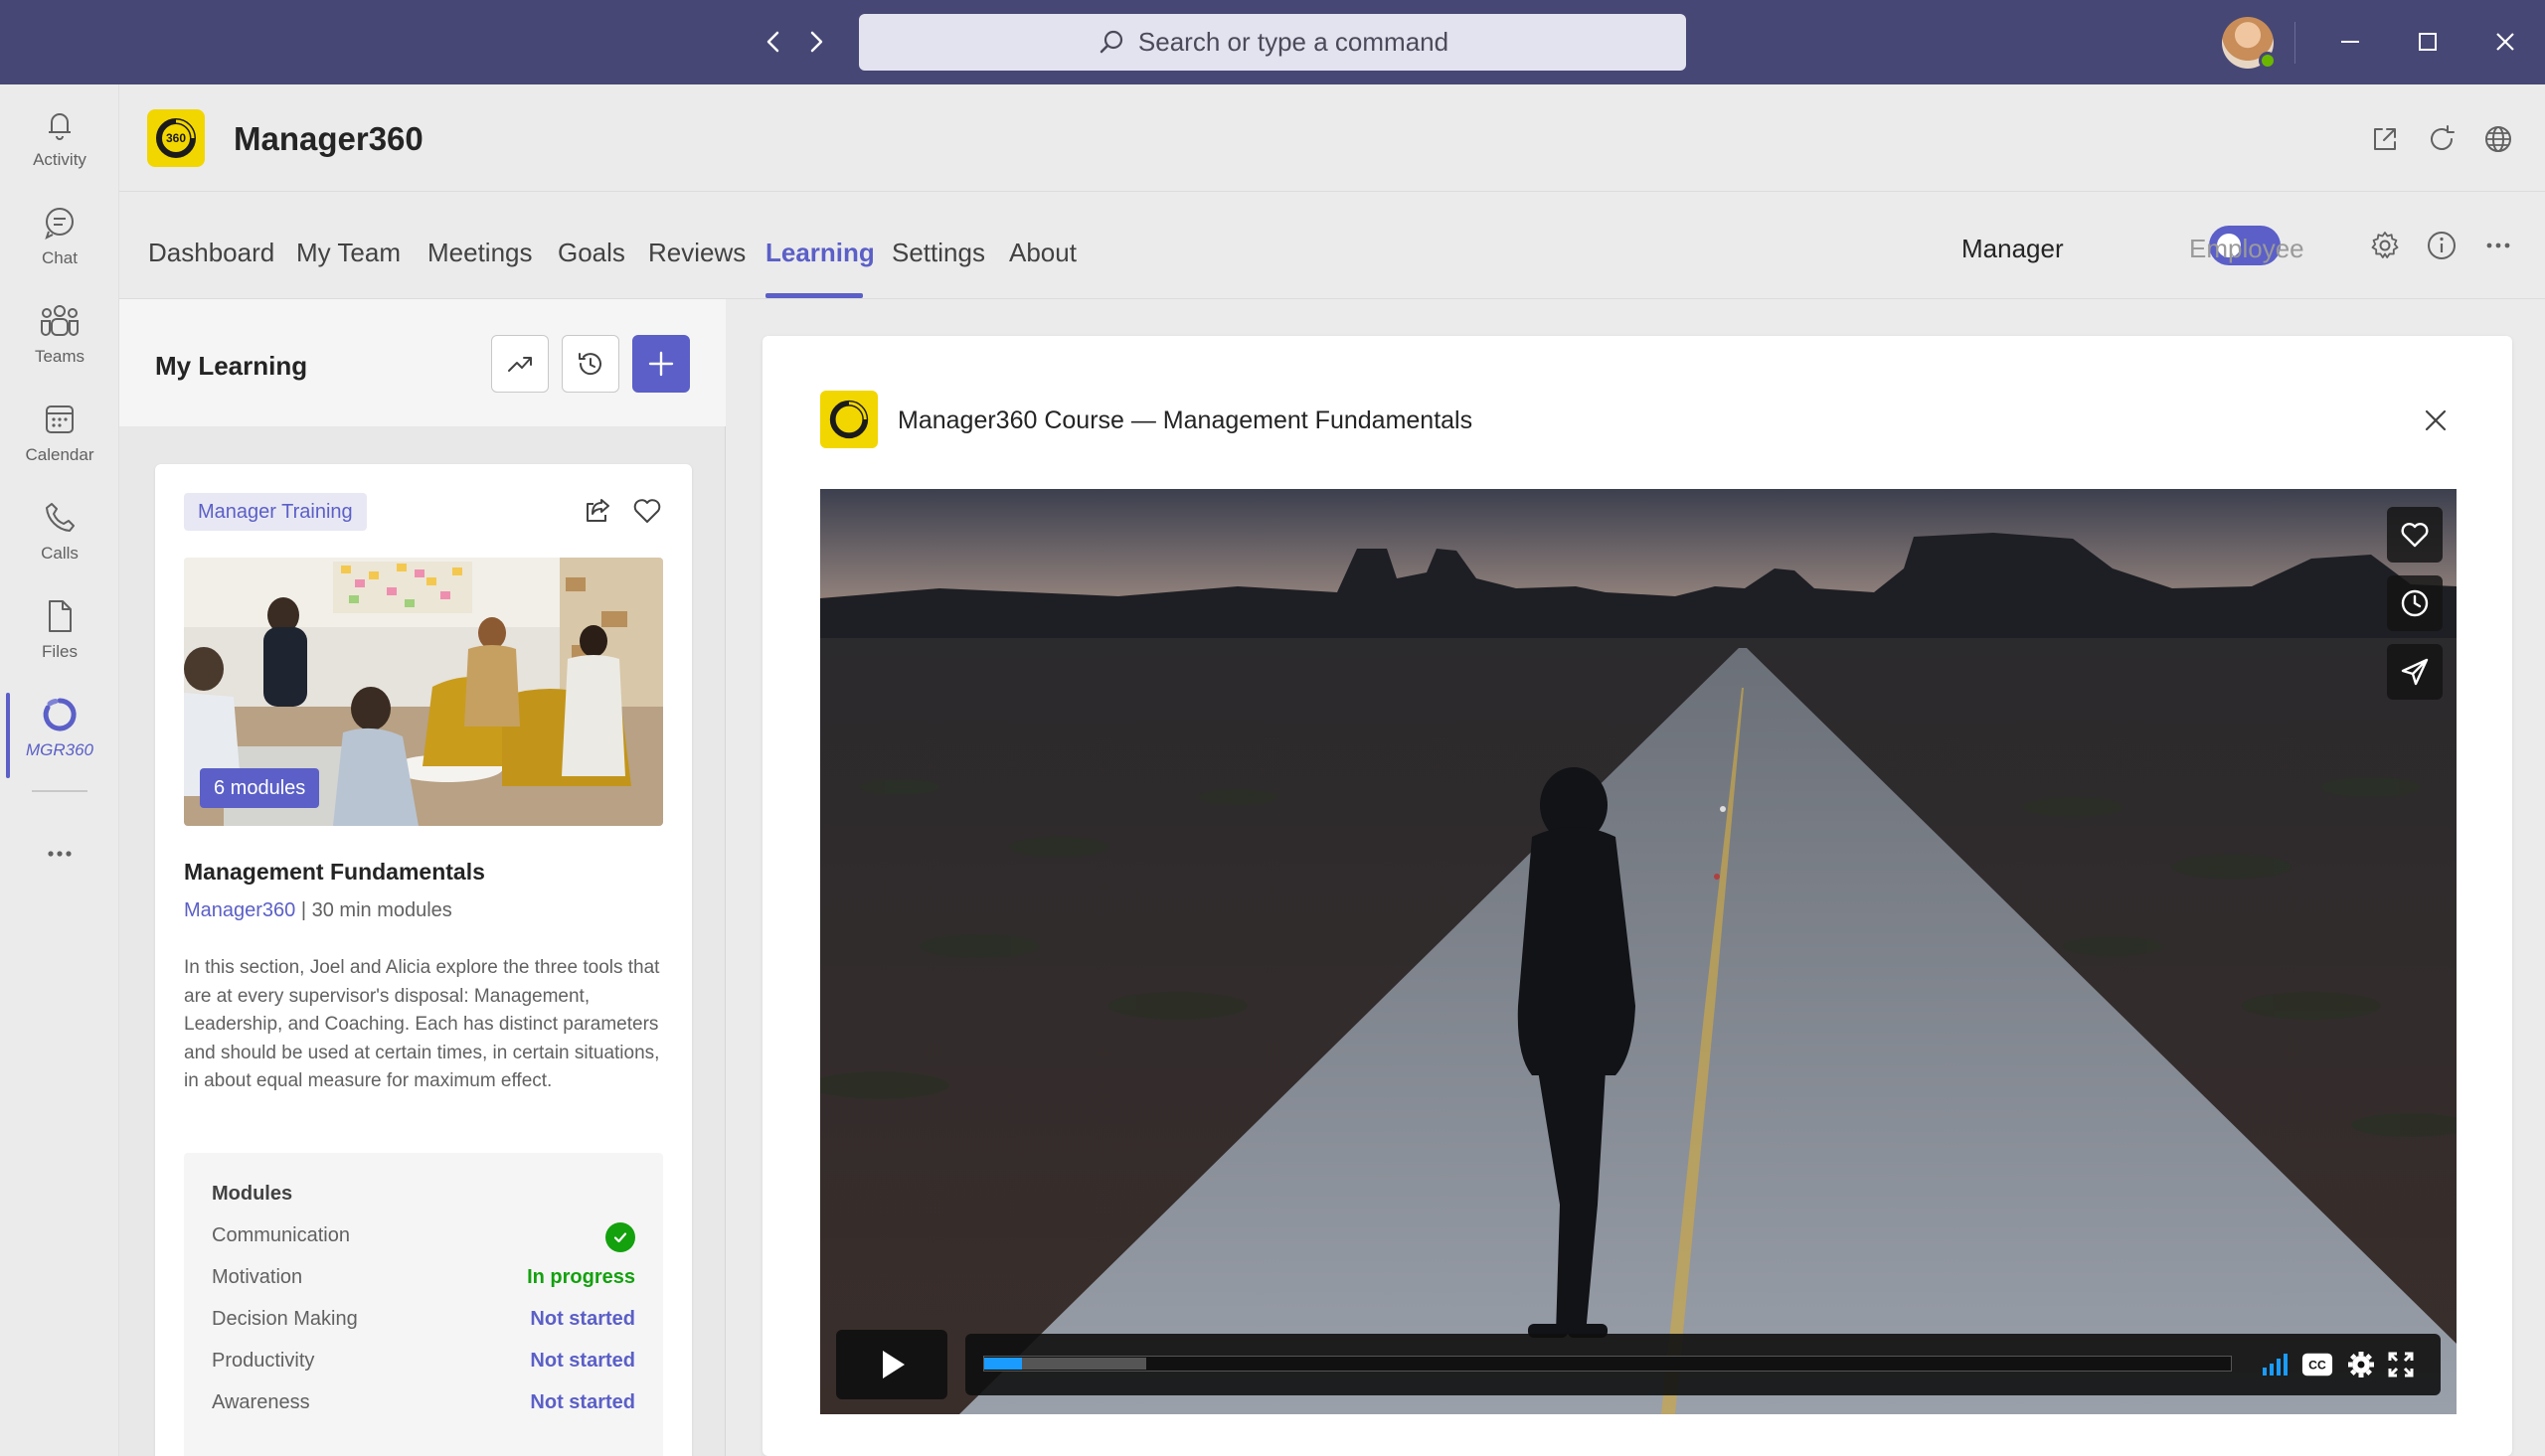 Image resolution: width=2545 pixels, height=1456 pixels. What do you see at coordinates (59, 736) in the screenshot?
I see `rail-item-mgr360: MGR360` at bounding box center [59, 736].